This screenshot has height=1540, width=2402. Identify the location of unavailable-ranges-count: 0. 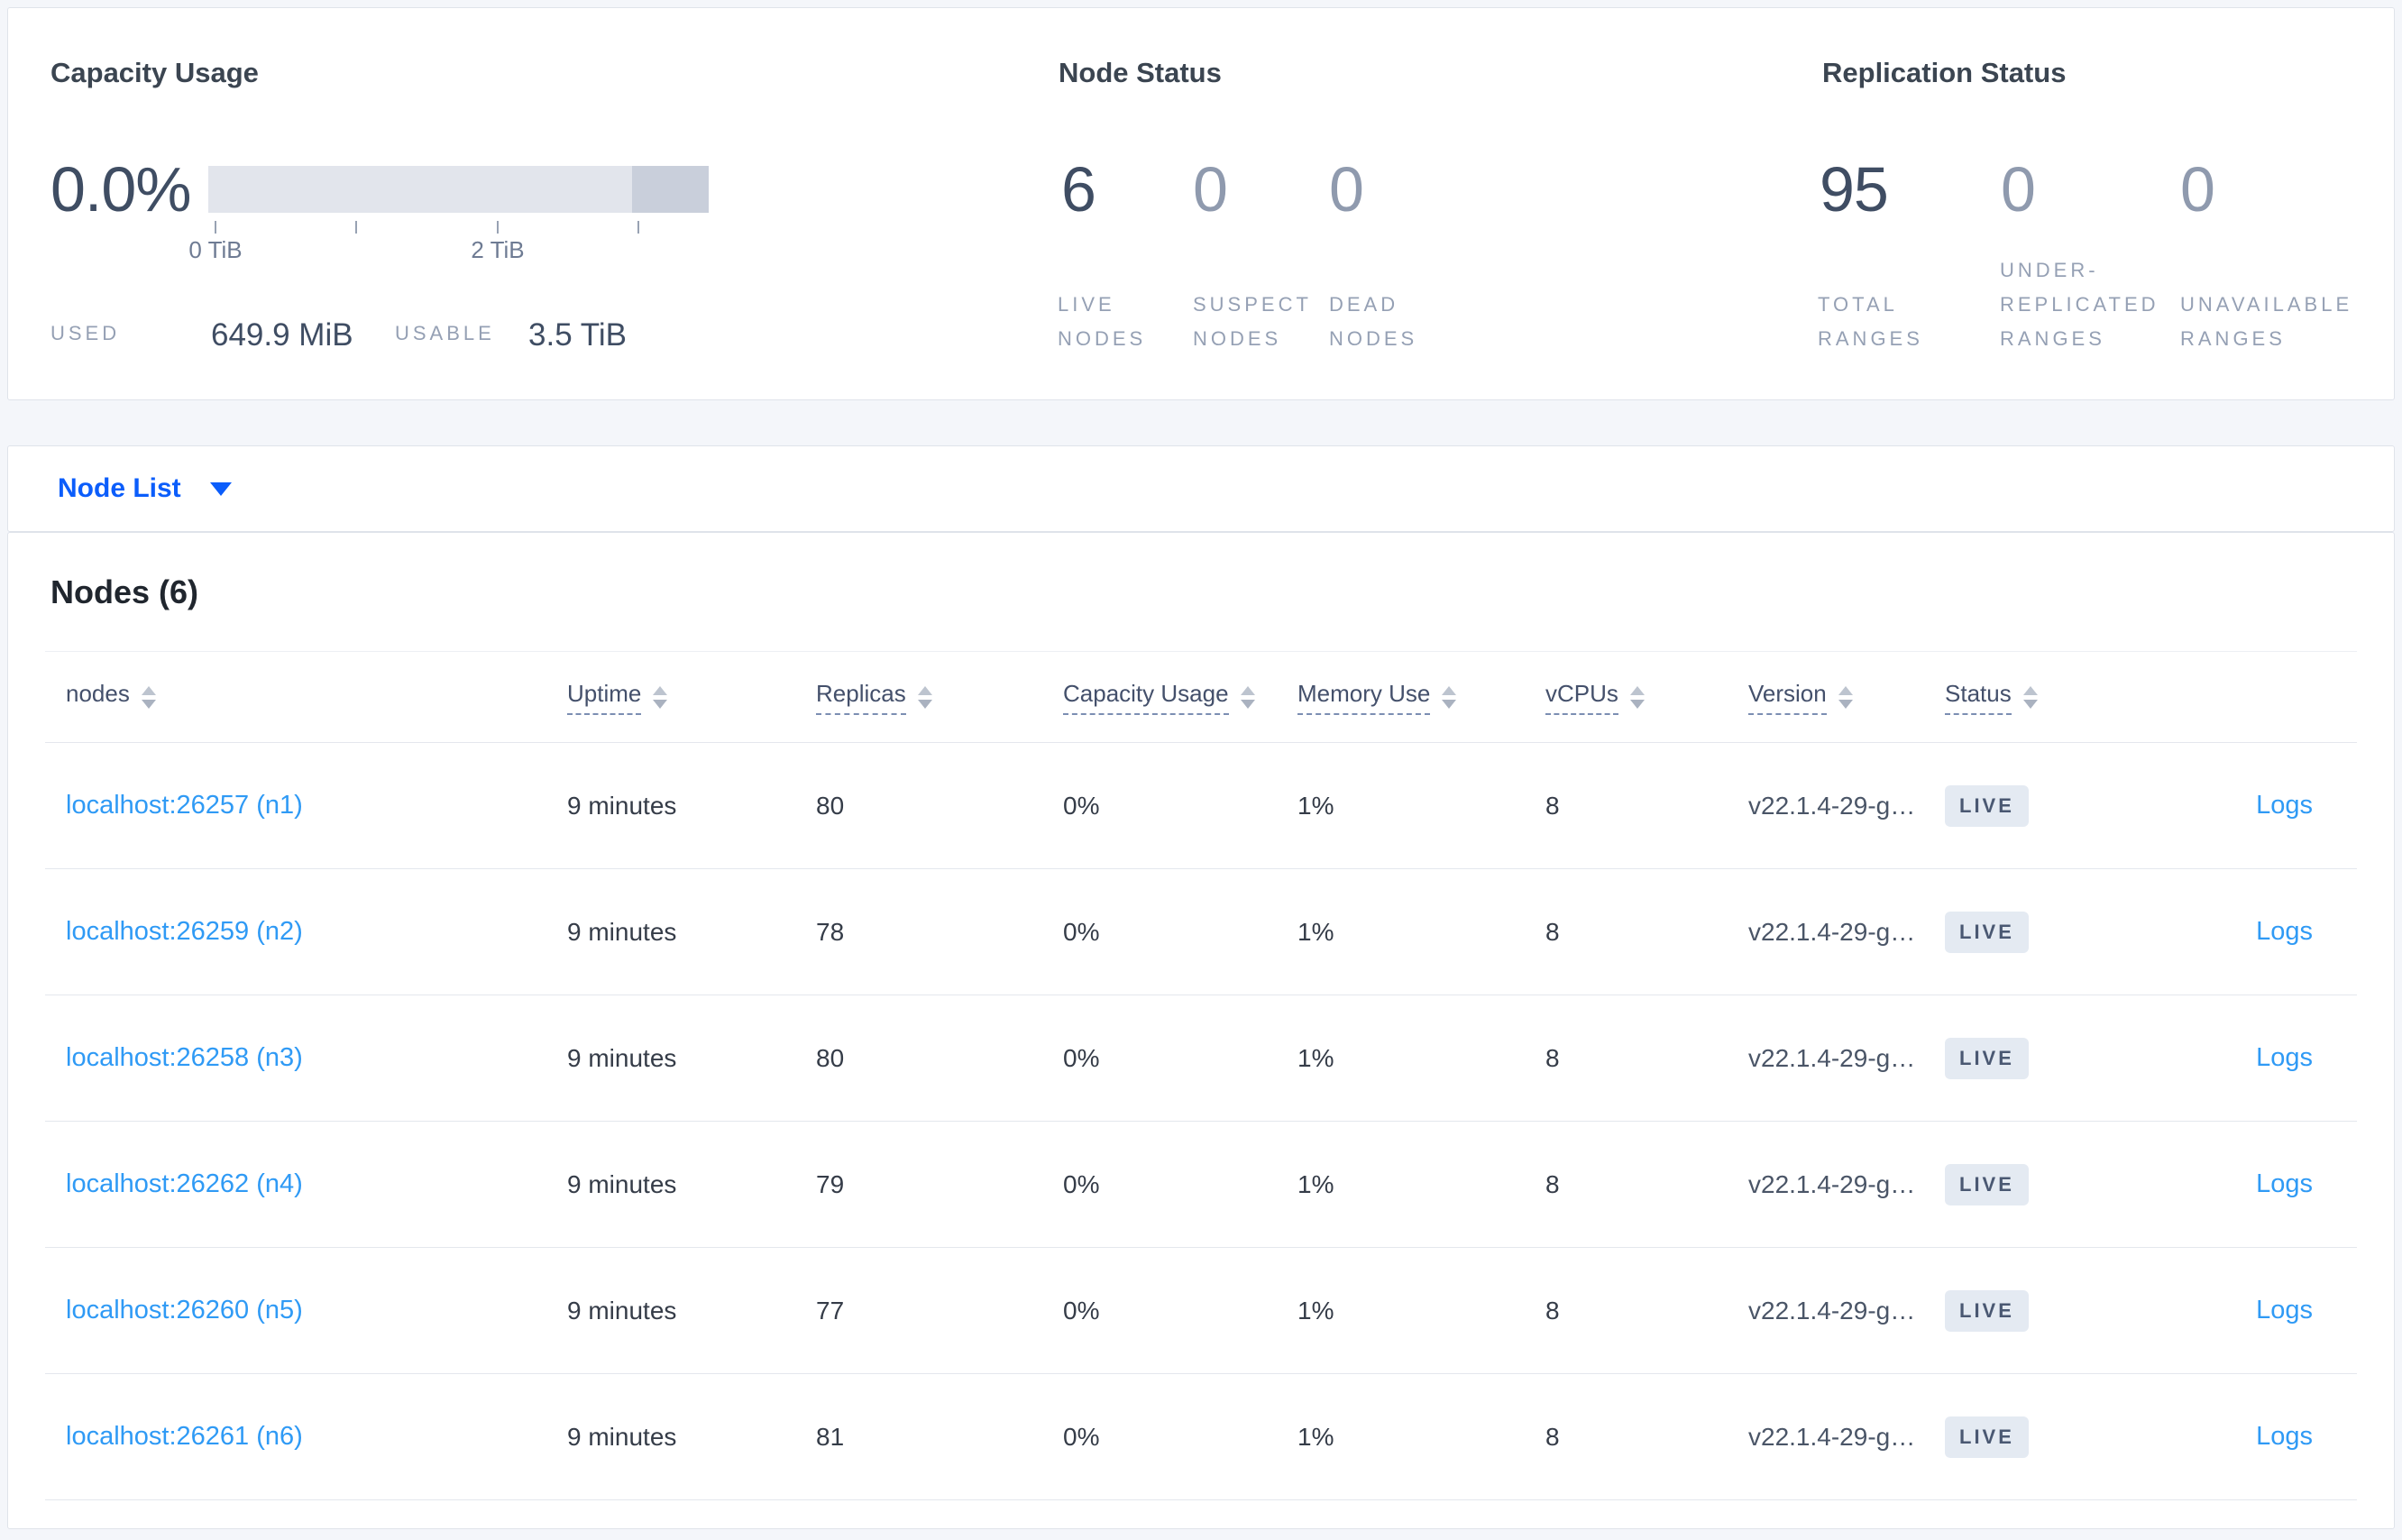
(2197, 189).